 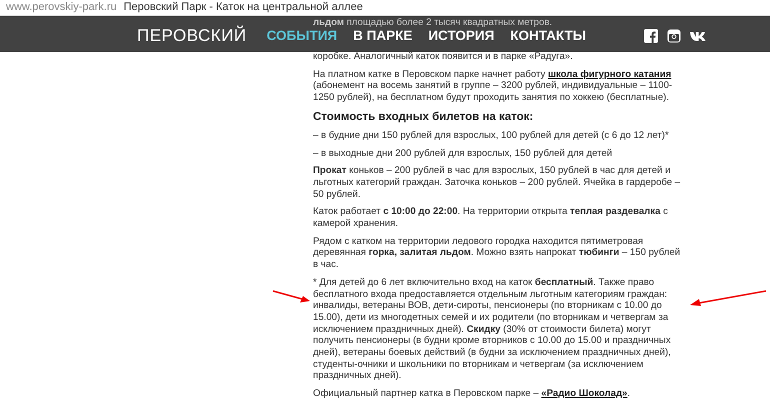 I want to click on site-logo: ПЕРОВСКИЙ, so click(x=192, y=36).